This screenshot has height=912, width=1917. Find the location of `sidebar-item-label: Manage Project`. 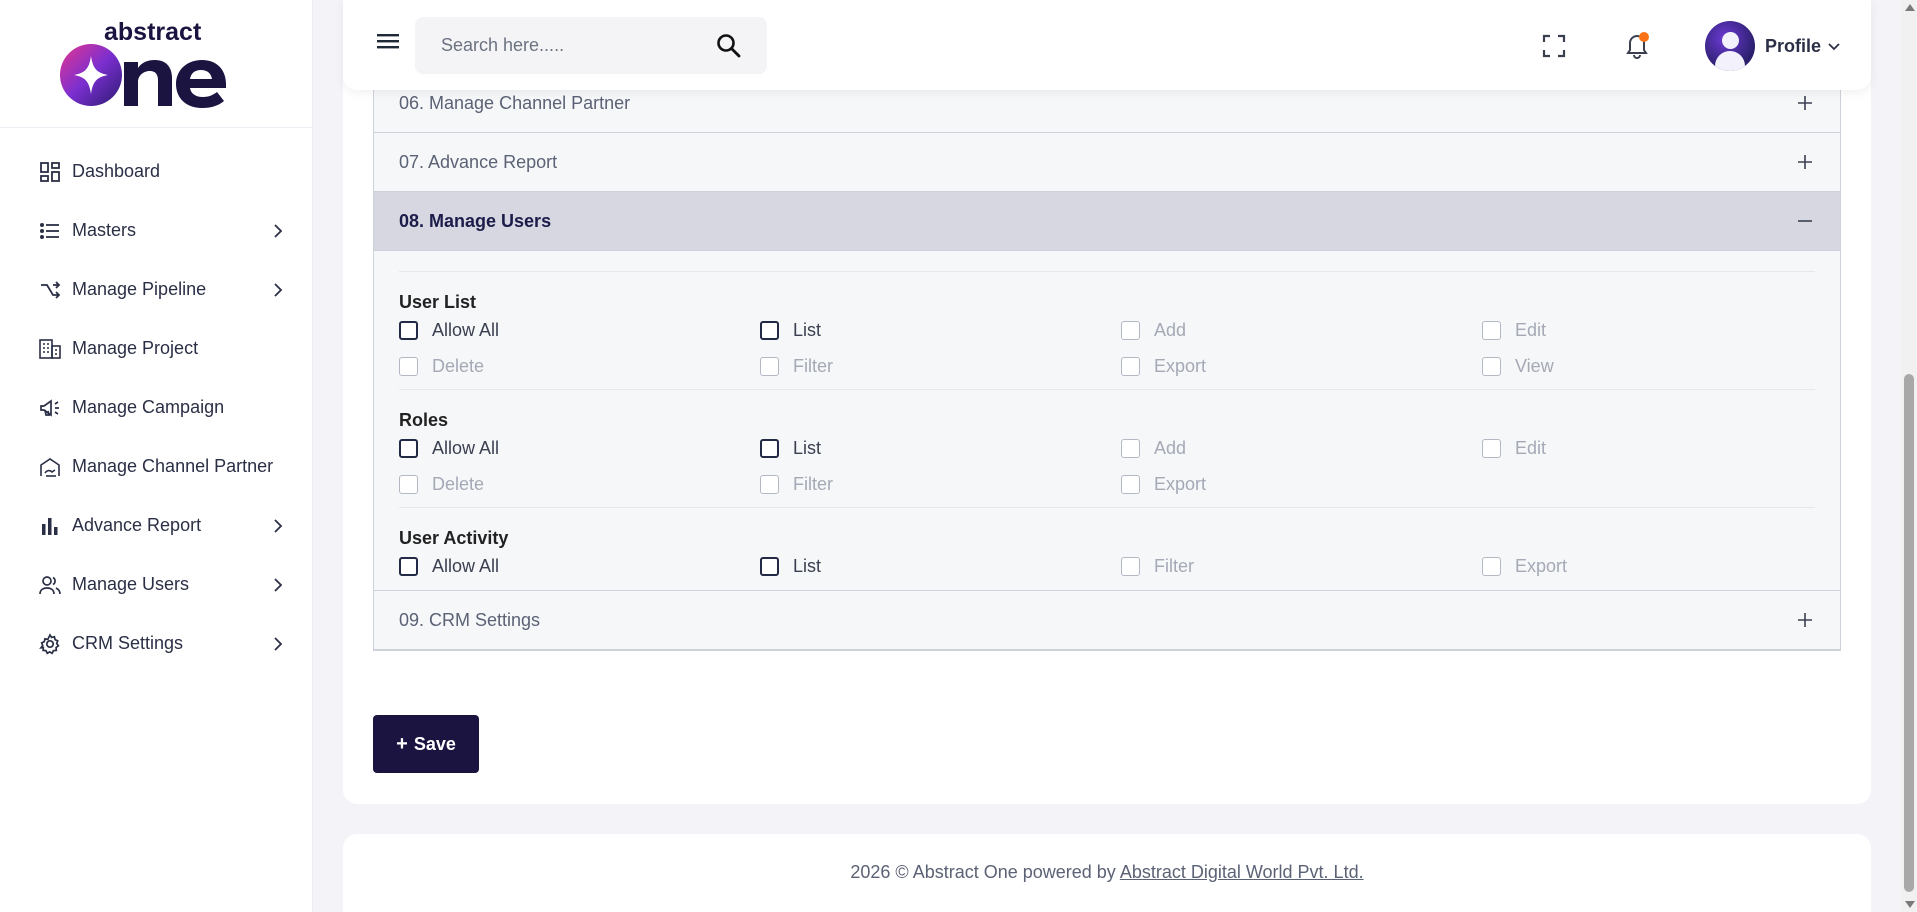

sidebar-item-label: Manage Project is located at coordinates (135, 348).